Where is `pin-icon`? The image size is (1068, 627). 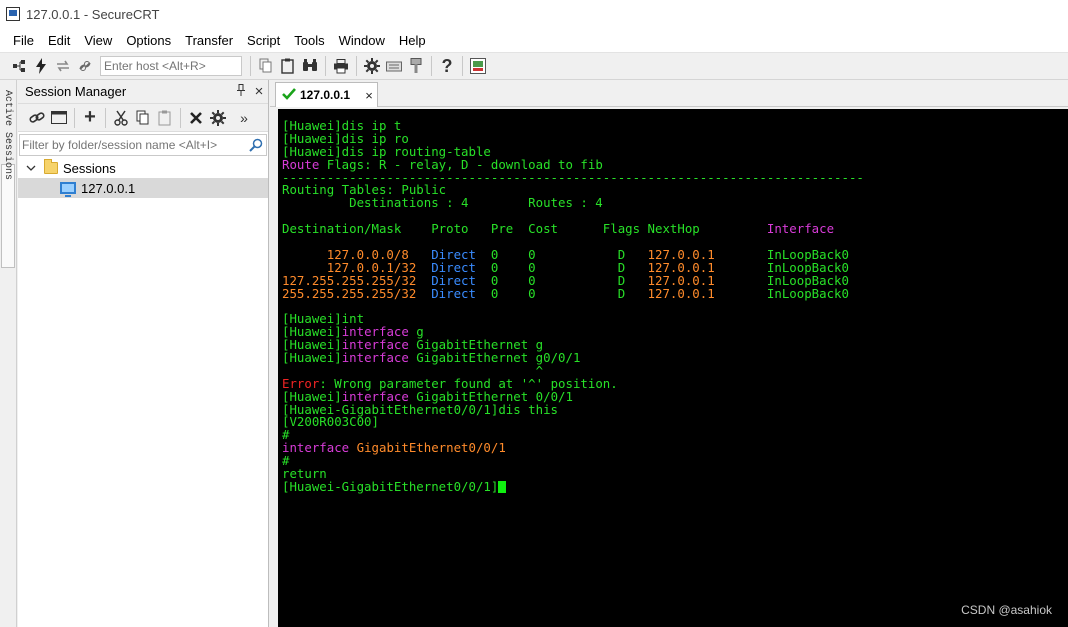
pin-icon is located at coordinates (241, 91).